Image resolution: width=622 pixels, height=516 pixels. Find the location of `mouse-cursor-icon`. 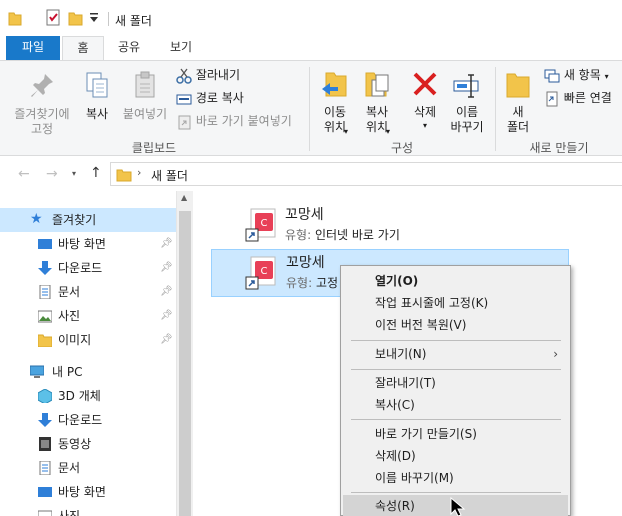

mouse-cursor-icon is located at coordinates (458, 506).